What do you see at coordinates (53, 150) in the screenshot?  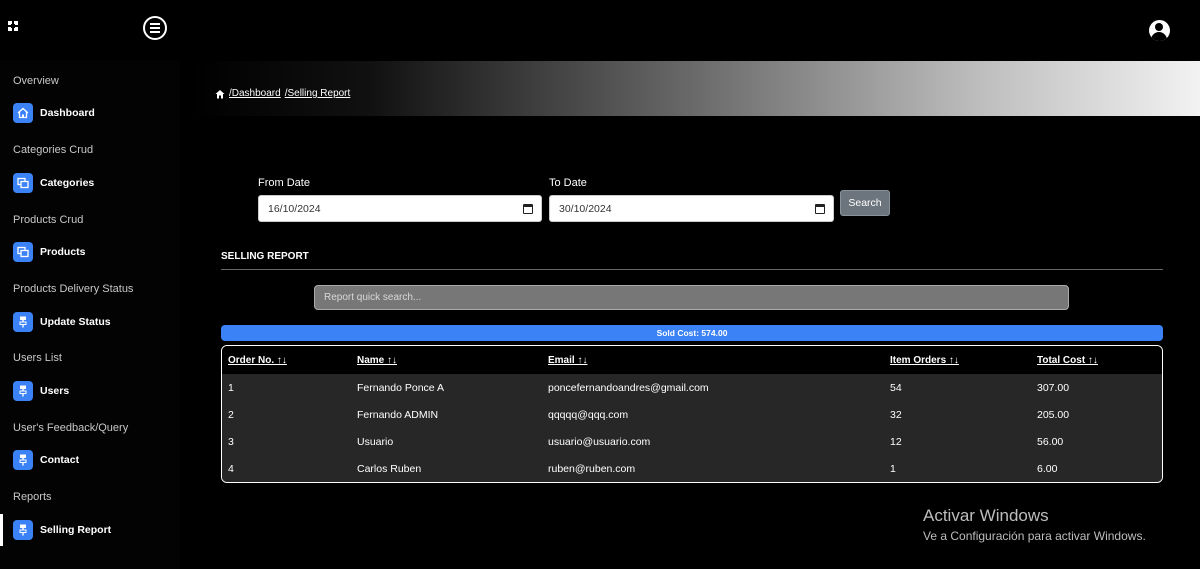 I see `sidebar-section-categories: Categories Crud` at bounding box center [53, 150].